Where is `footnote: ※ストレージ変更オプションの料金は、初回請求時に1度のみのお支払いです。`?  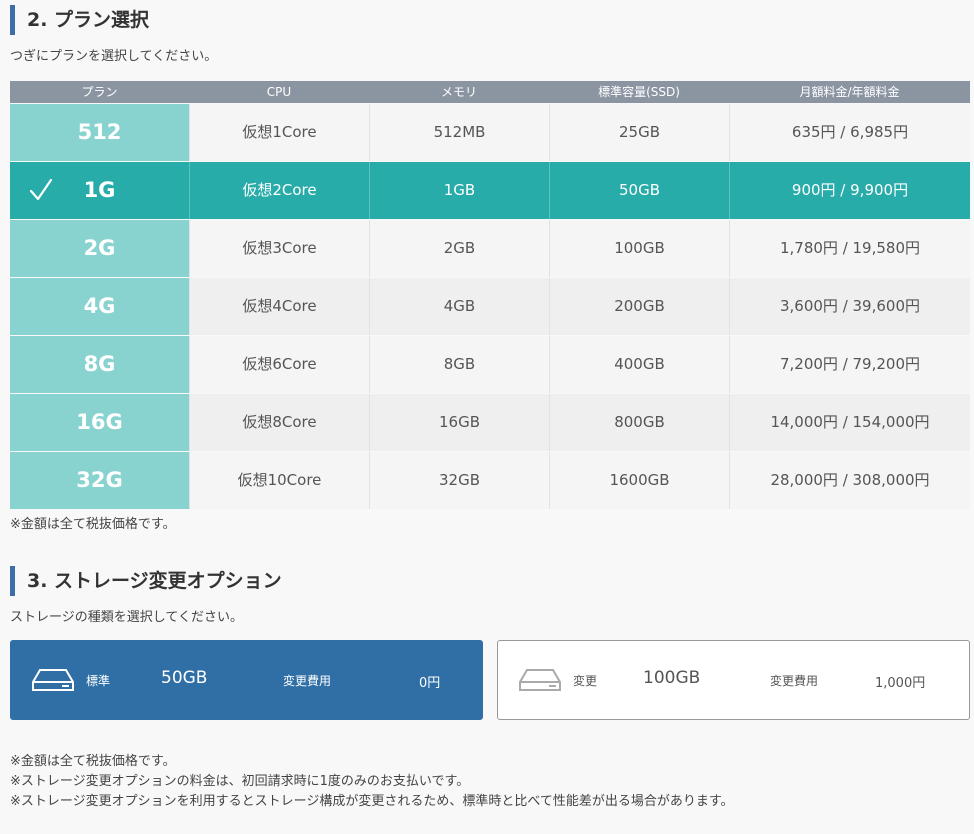
footnote: ※ストレージ変更オプションの料金は、初回請求時に1度のみのお支払いです。 is located at coordinates (240, 781).